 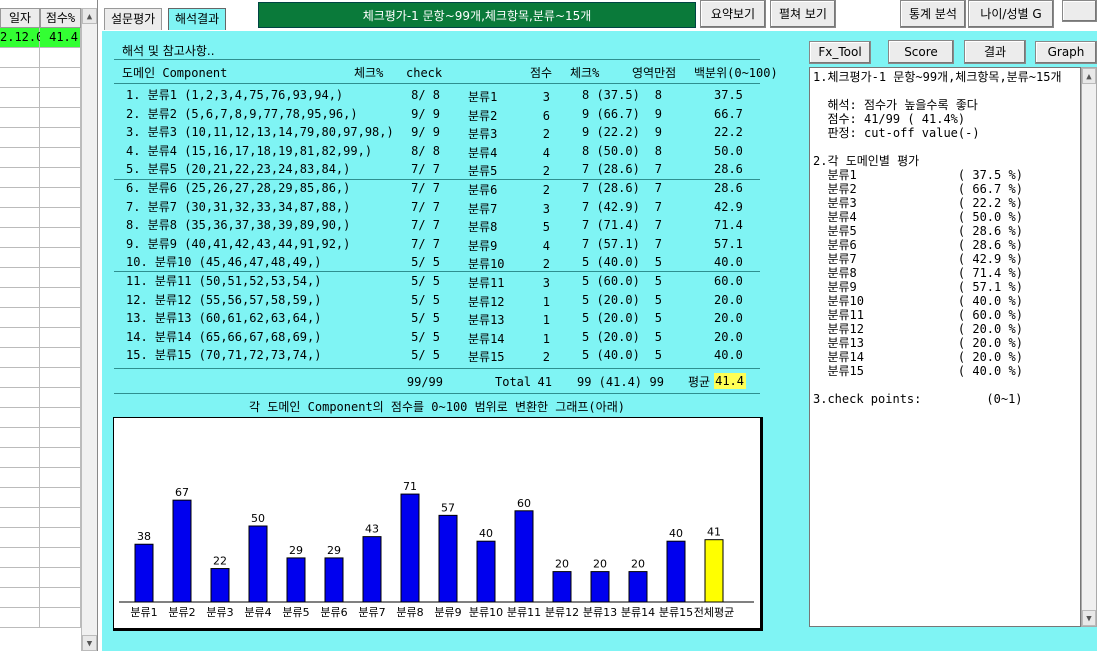 I want to click on left-scrollbar: ▲ ▼, so click(x=89, y=329).